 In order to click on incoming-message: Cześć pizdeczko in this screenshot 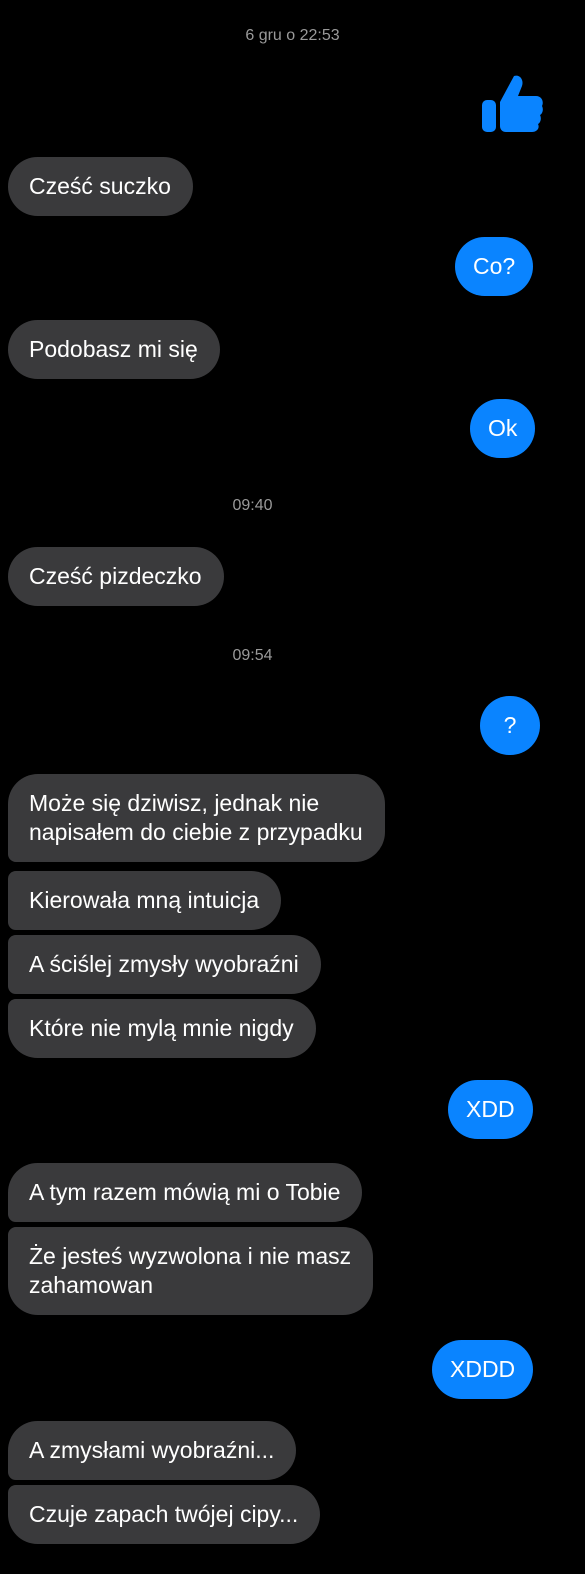, I will do `click(116, 576)`.